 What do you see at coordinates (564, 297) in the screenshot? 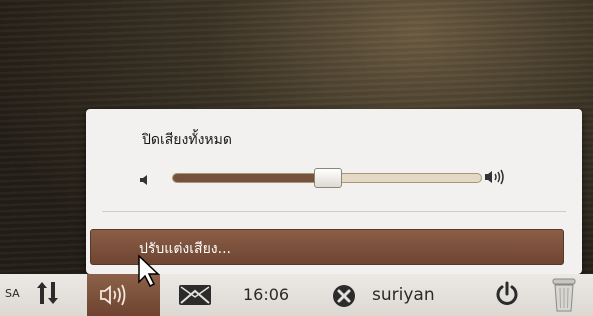
I see `trash-icon` at bounding box center [564, 297].